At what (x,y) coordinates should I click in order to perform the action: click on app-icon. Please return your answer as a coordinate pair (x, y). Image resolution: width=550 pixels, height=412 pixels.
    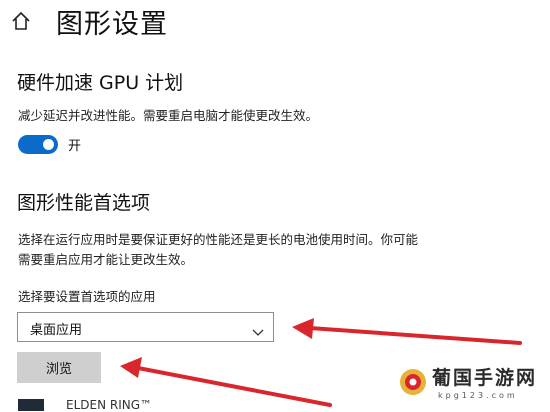
    Looking at the image, I should click on (31, 405).